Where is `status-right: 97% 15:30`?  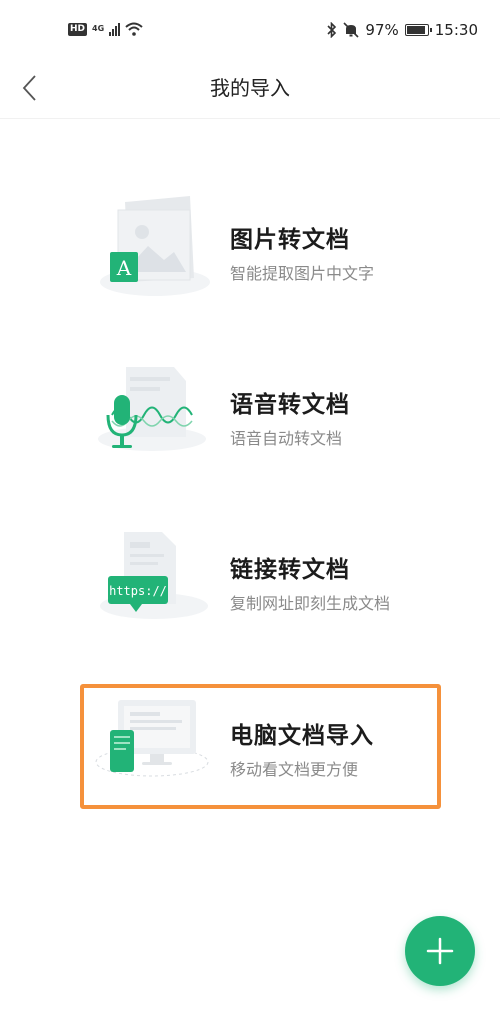
status-right: 97% 15:30 is located at coordinates (402, 30).